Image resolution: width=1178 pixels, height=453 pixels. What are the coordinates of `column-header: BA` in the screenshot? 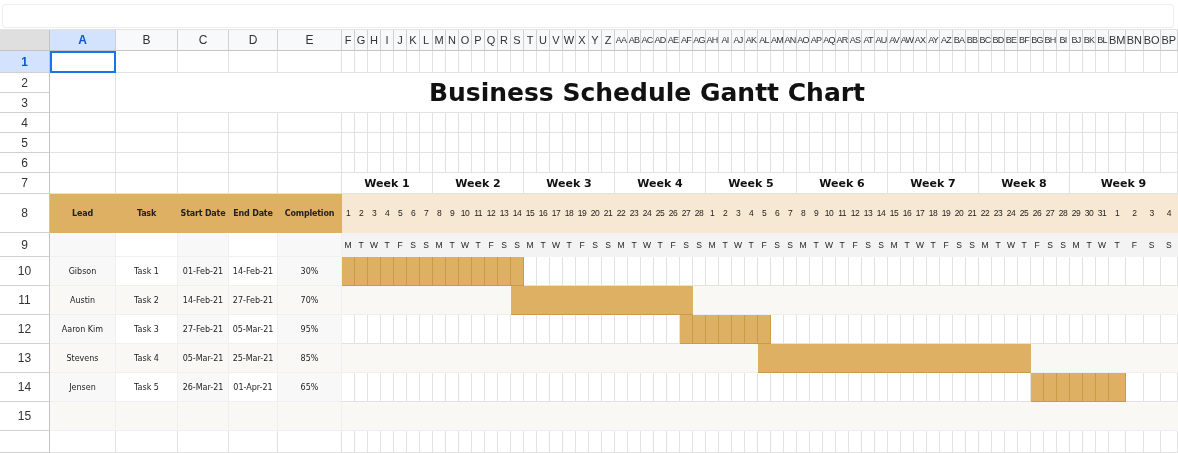 It's located at (959, 40).